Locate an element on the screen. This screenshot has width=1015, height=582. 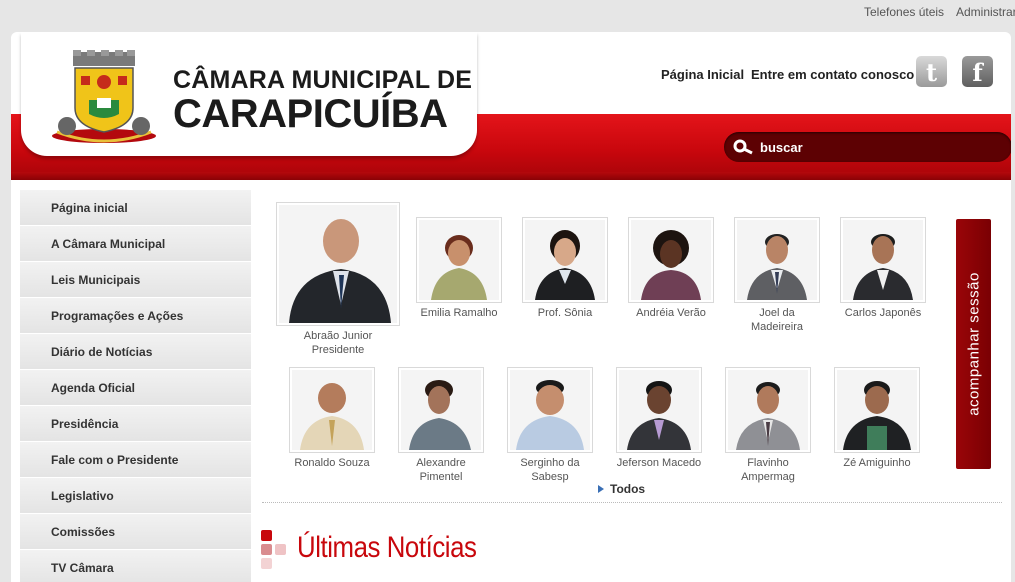
logo-area: CÂMARA MUNICIPAL DE CARAPICUÍBA is located at coordinates (249, 94).